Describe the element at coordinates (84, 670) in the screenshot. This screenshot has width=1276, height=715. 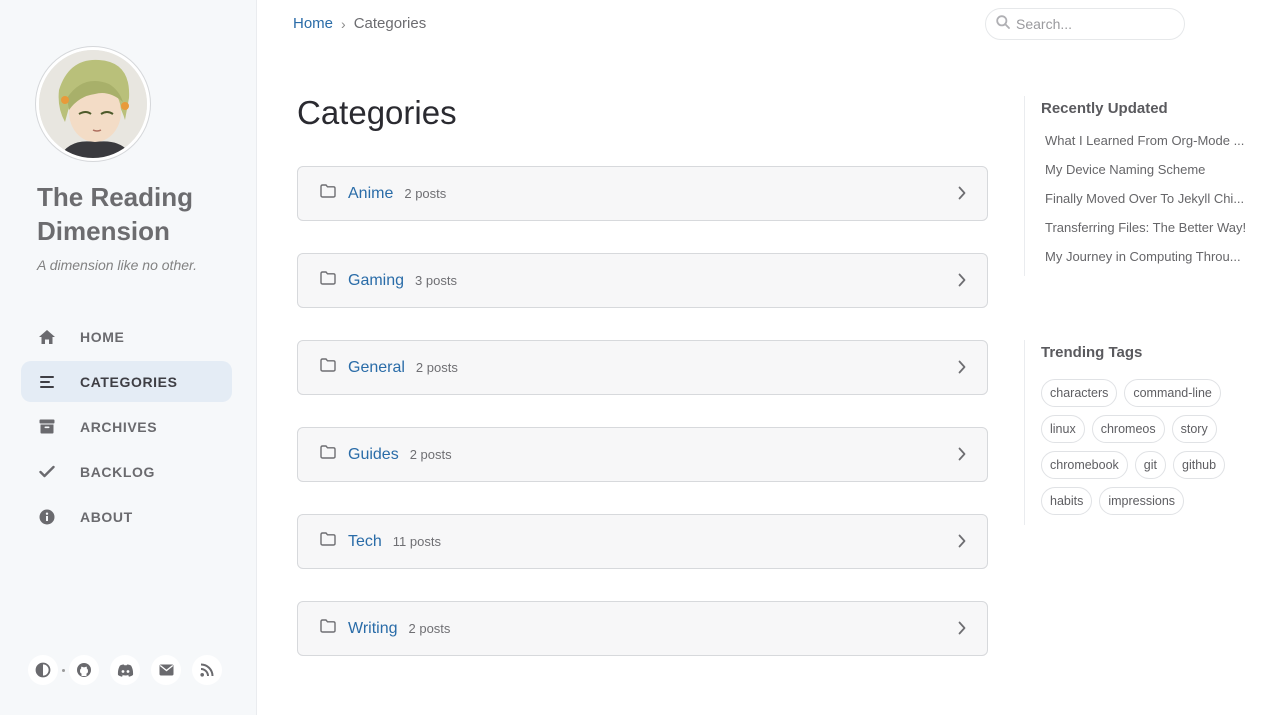
I see `github-icon` at that location.